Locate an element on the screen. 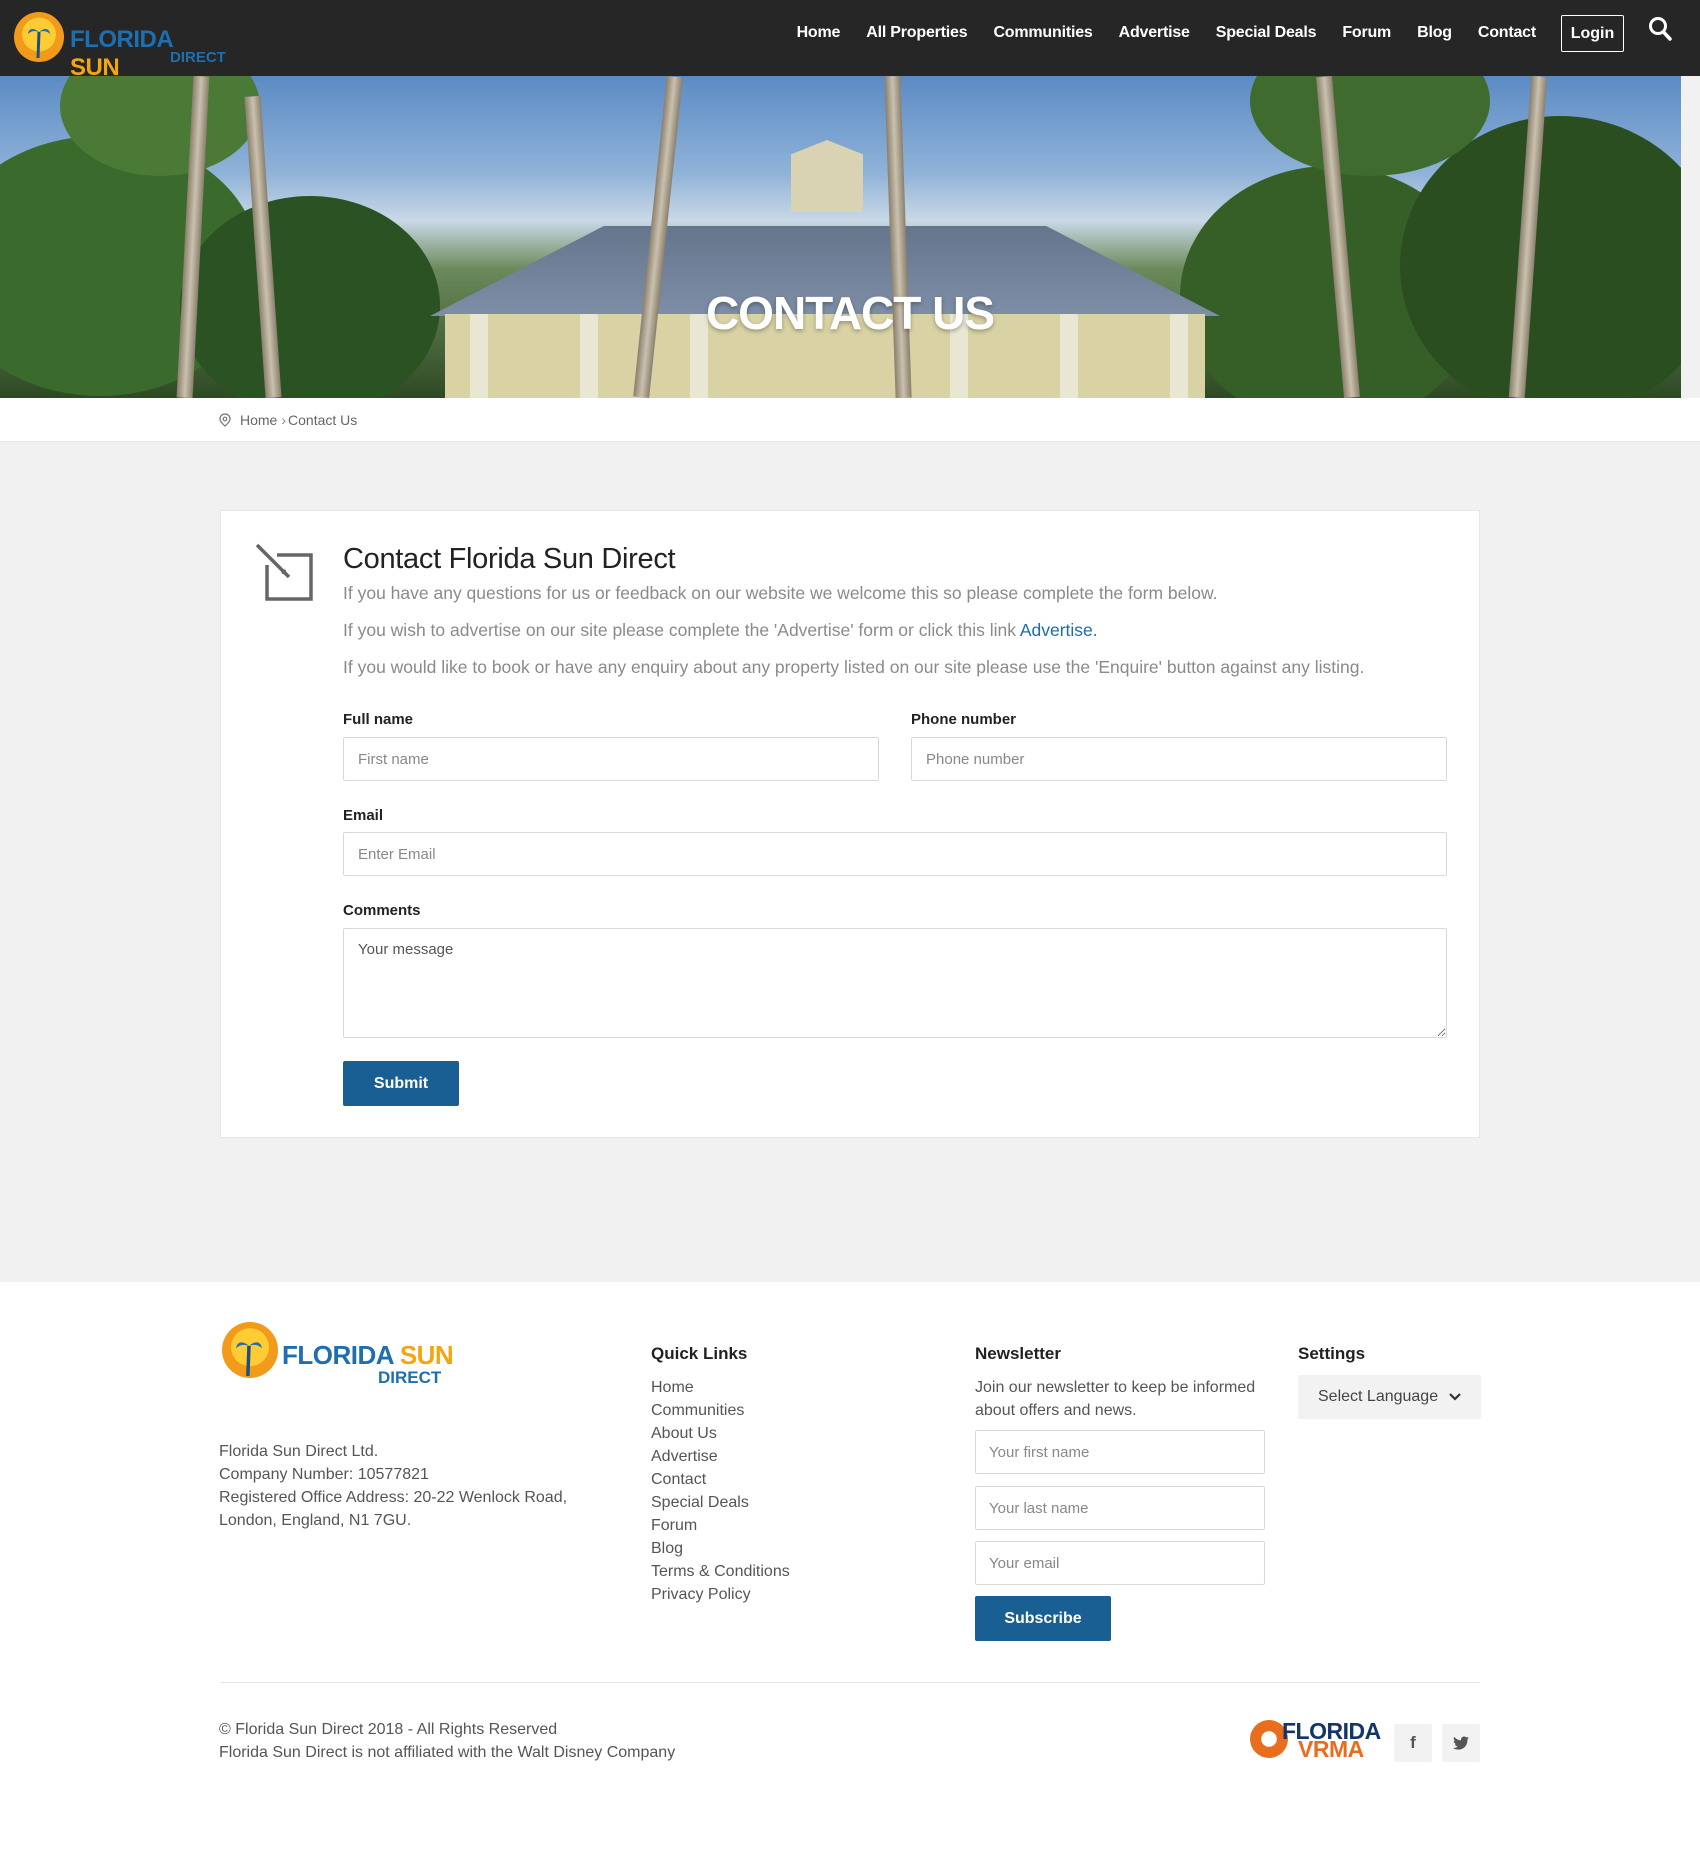  logo-subtext: DIRECT is located at coordinates (198, 57).